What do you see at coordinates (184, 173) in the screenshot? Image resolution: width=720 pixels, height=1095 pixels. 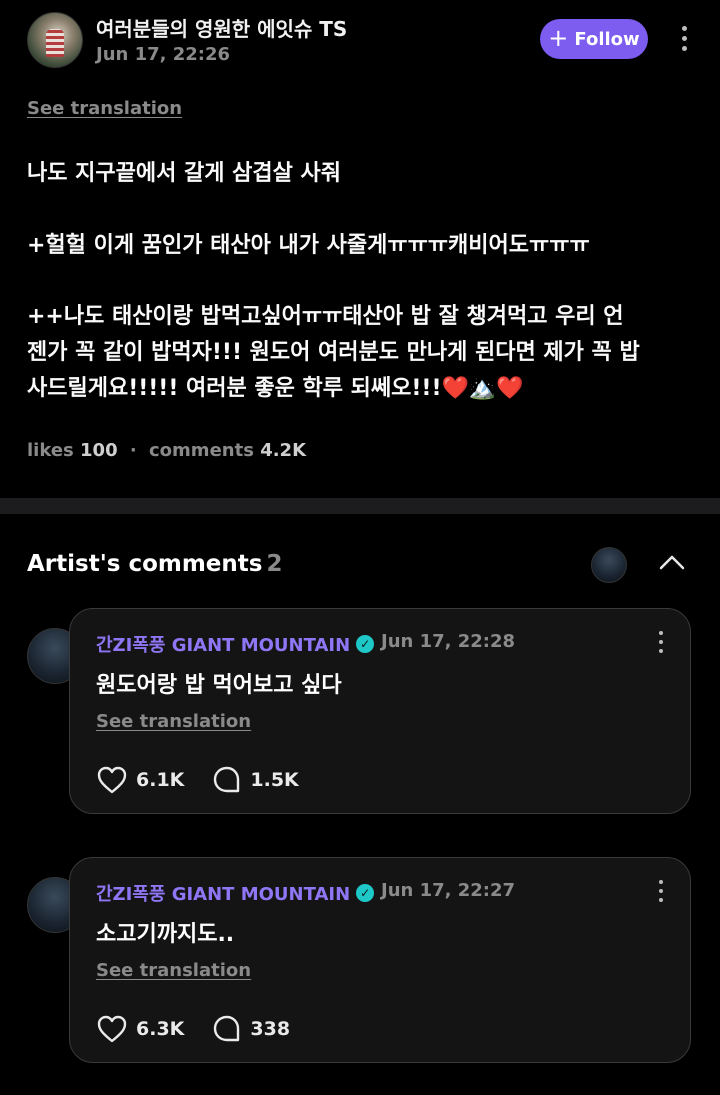 I see `post-body-line: 나도 지구끝에서 갈게 삼겹살 사줘` at bounding box center [184, 173].